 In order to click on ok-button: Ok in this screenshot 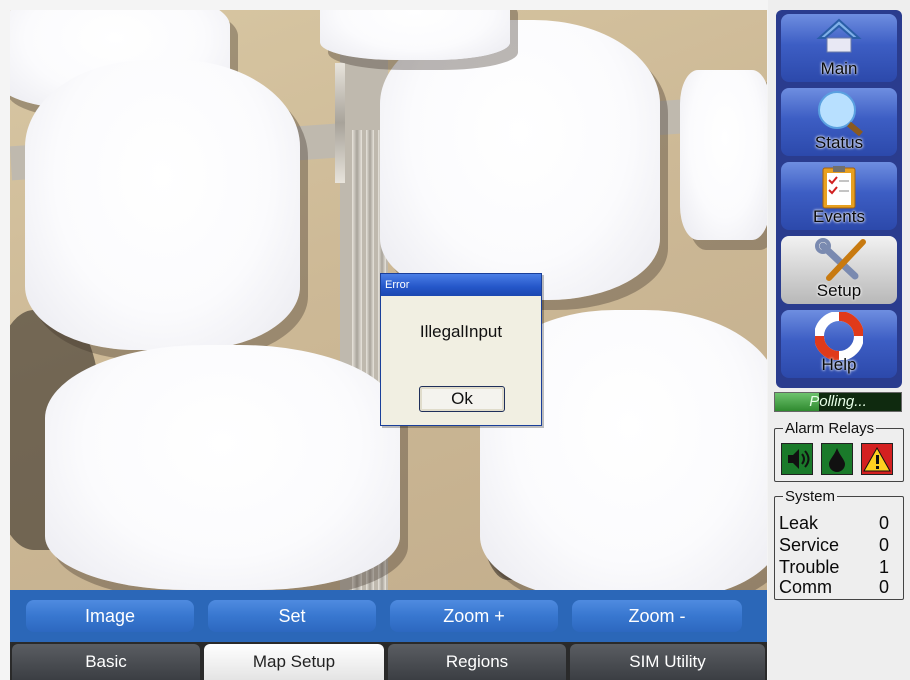, I will do `click(462, 399)`.